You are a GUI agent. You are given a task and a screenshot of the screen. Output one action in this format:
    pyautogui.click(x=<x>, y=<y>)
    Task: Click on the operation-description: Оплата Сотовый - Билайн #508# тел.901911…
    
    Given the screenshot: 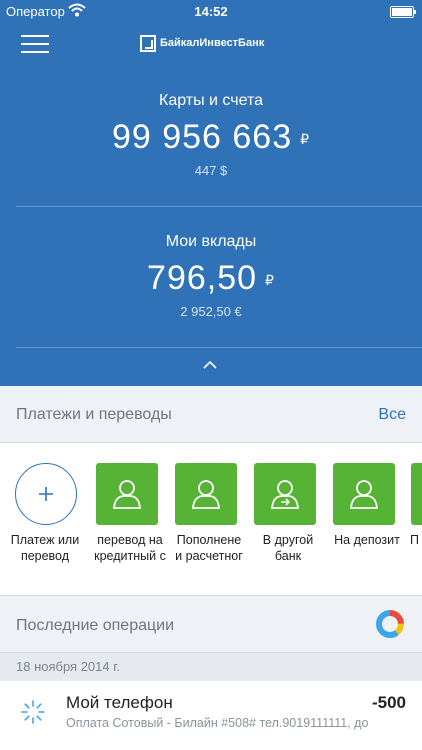 What is the action you would take?
    pyautogui.click(x=217, y=723)
    